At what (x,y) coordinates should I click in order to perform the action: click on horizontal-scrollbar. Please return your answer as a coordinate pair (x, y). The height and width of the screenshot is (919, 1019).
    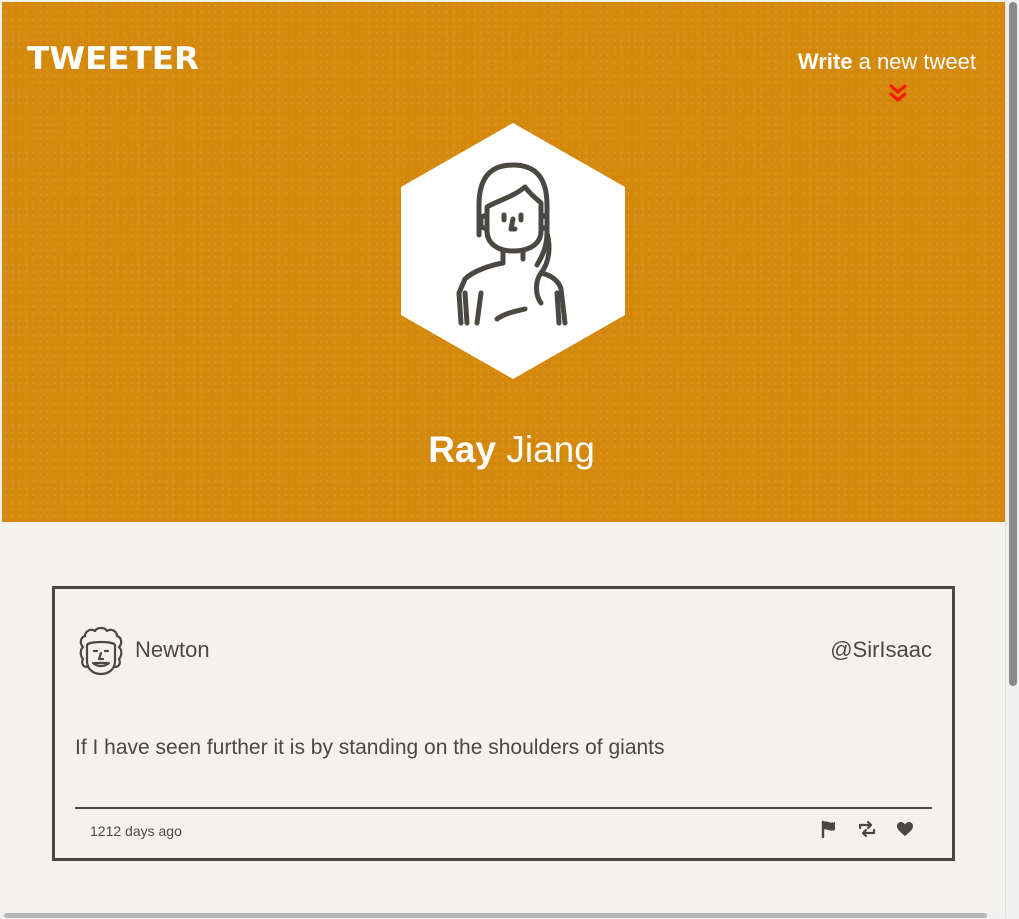
    Looking at the image, I should click on (502, 915).